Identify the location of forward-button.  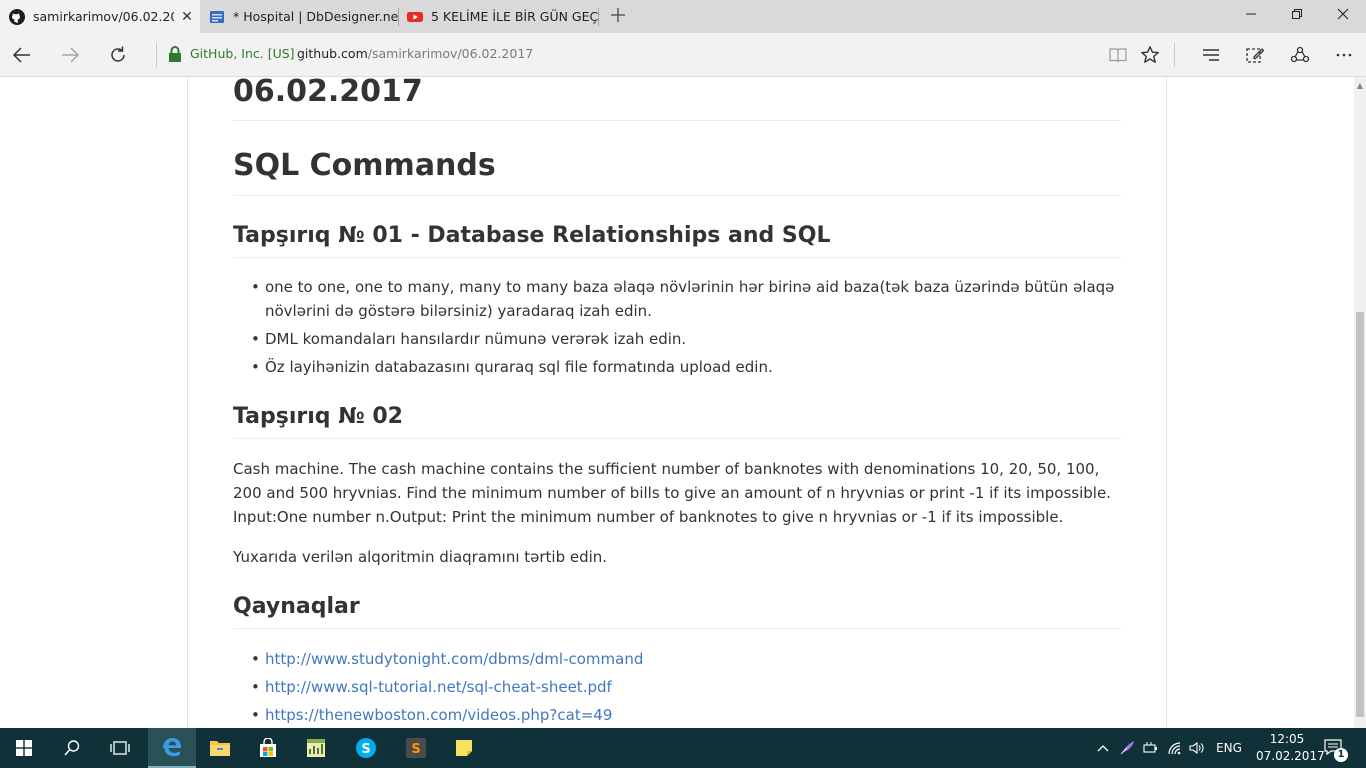
(70, 55).